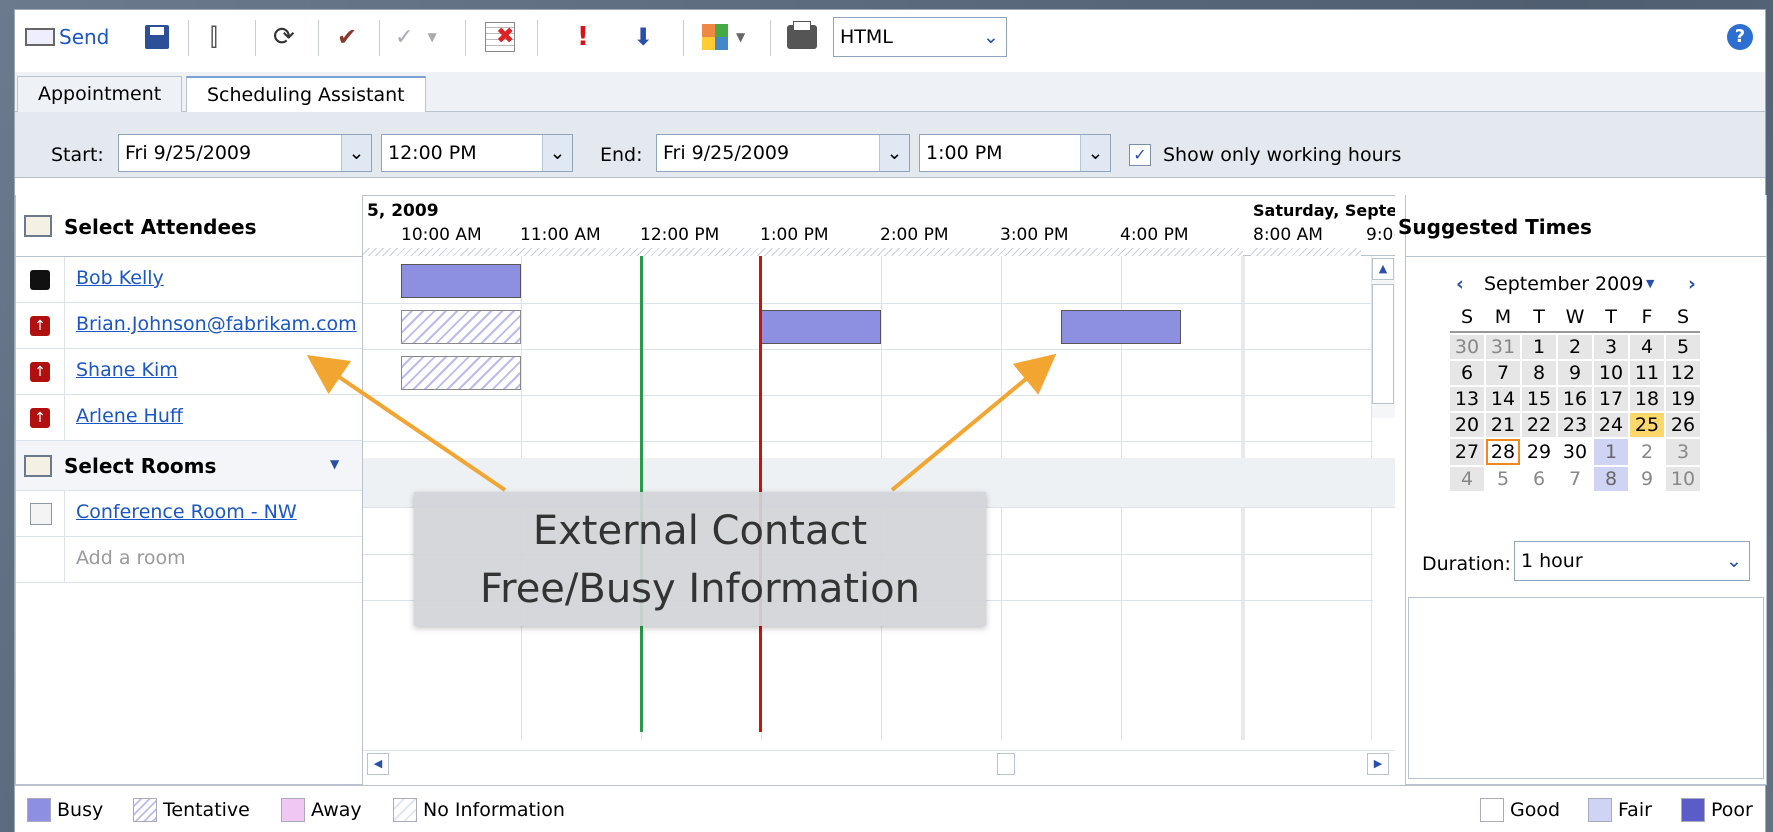 The height and width of the screenshot is (832, 1773). I want to click on suggested-times-list, so click(1586, 688).